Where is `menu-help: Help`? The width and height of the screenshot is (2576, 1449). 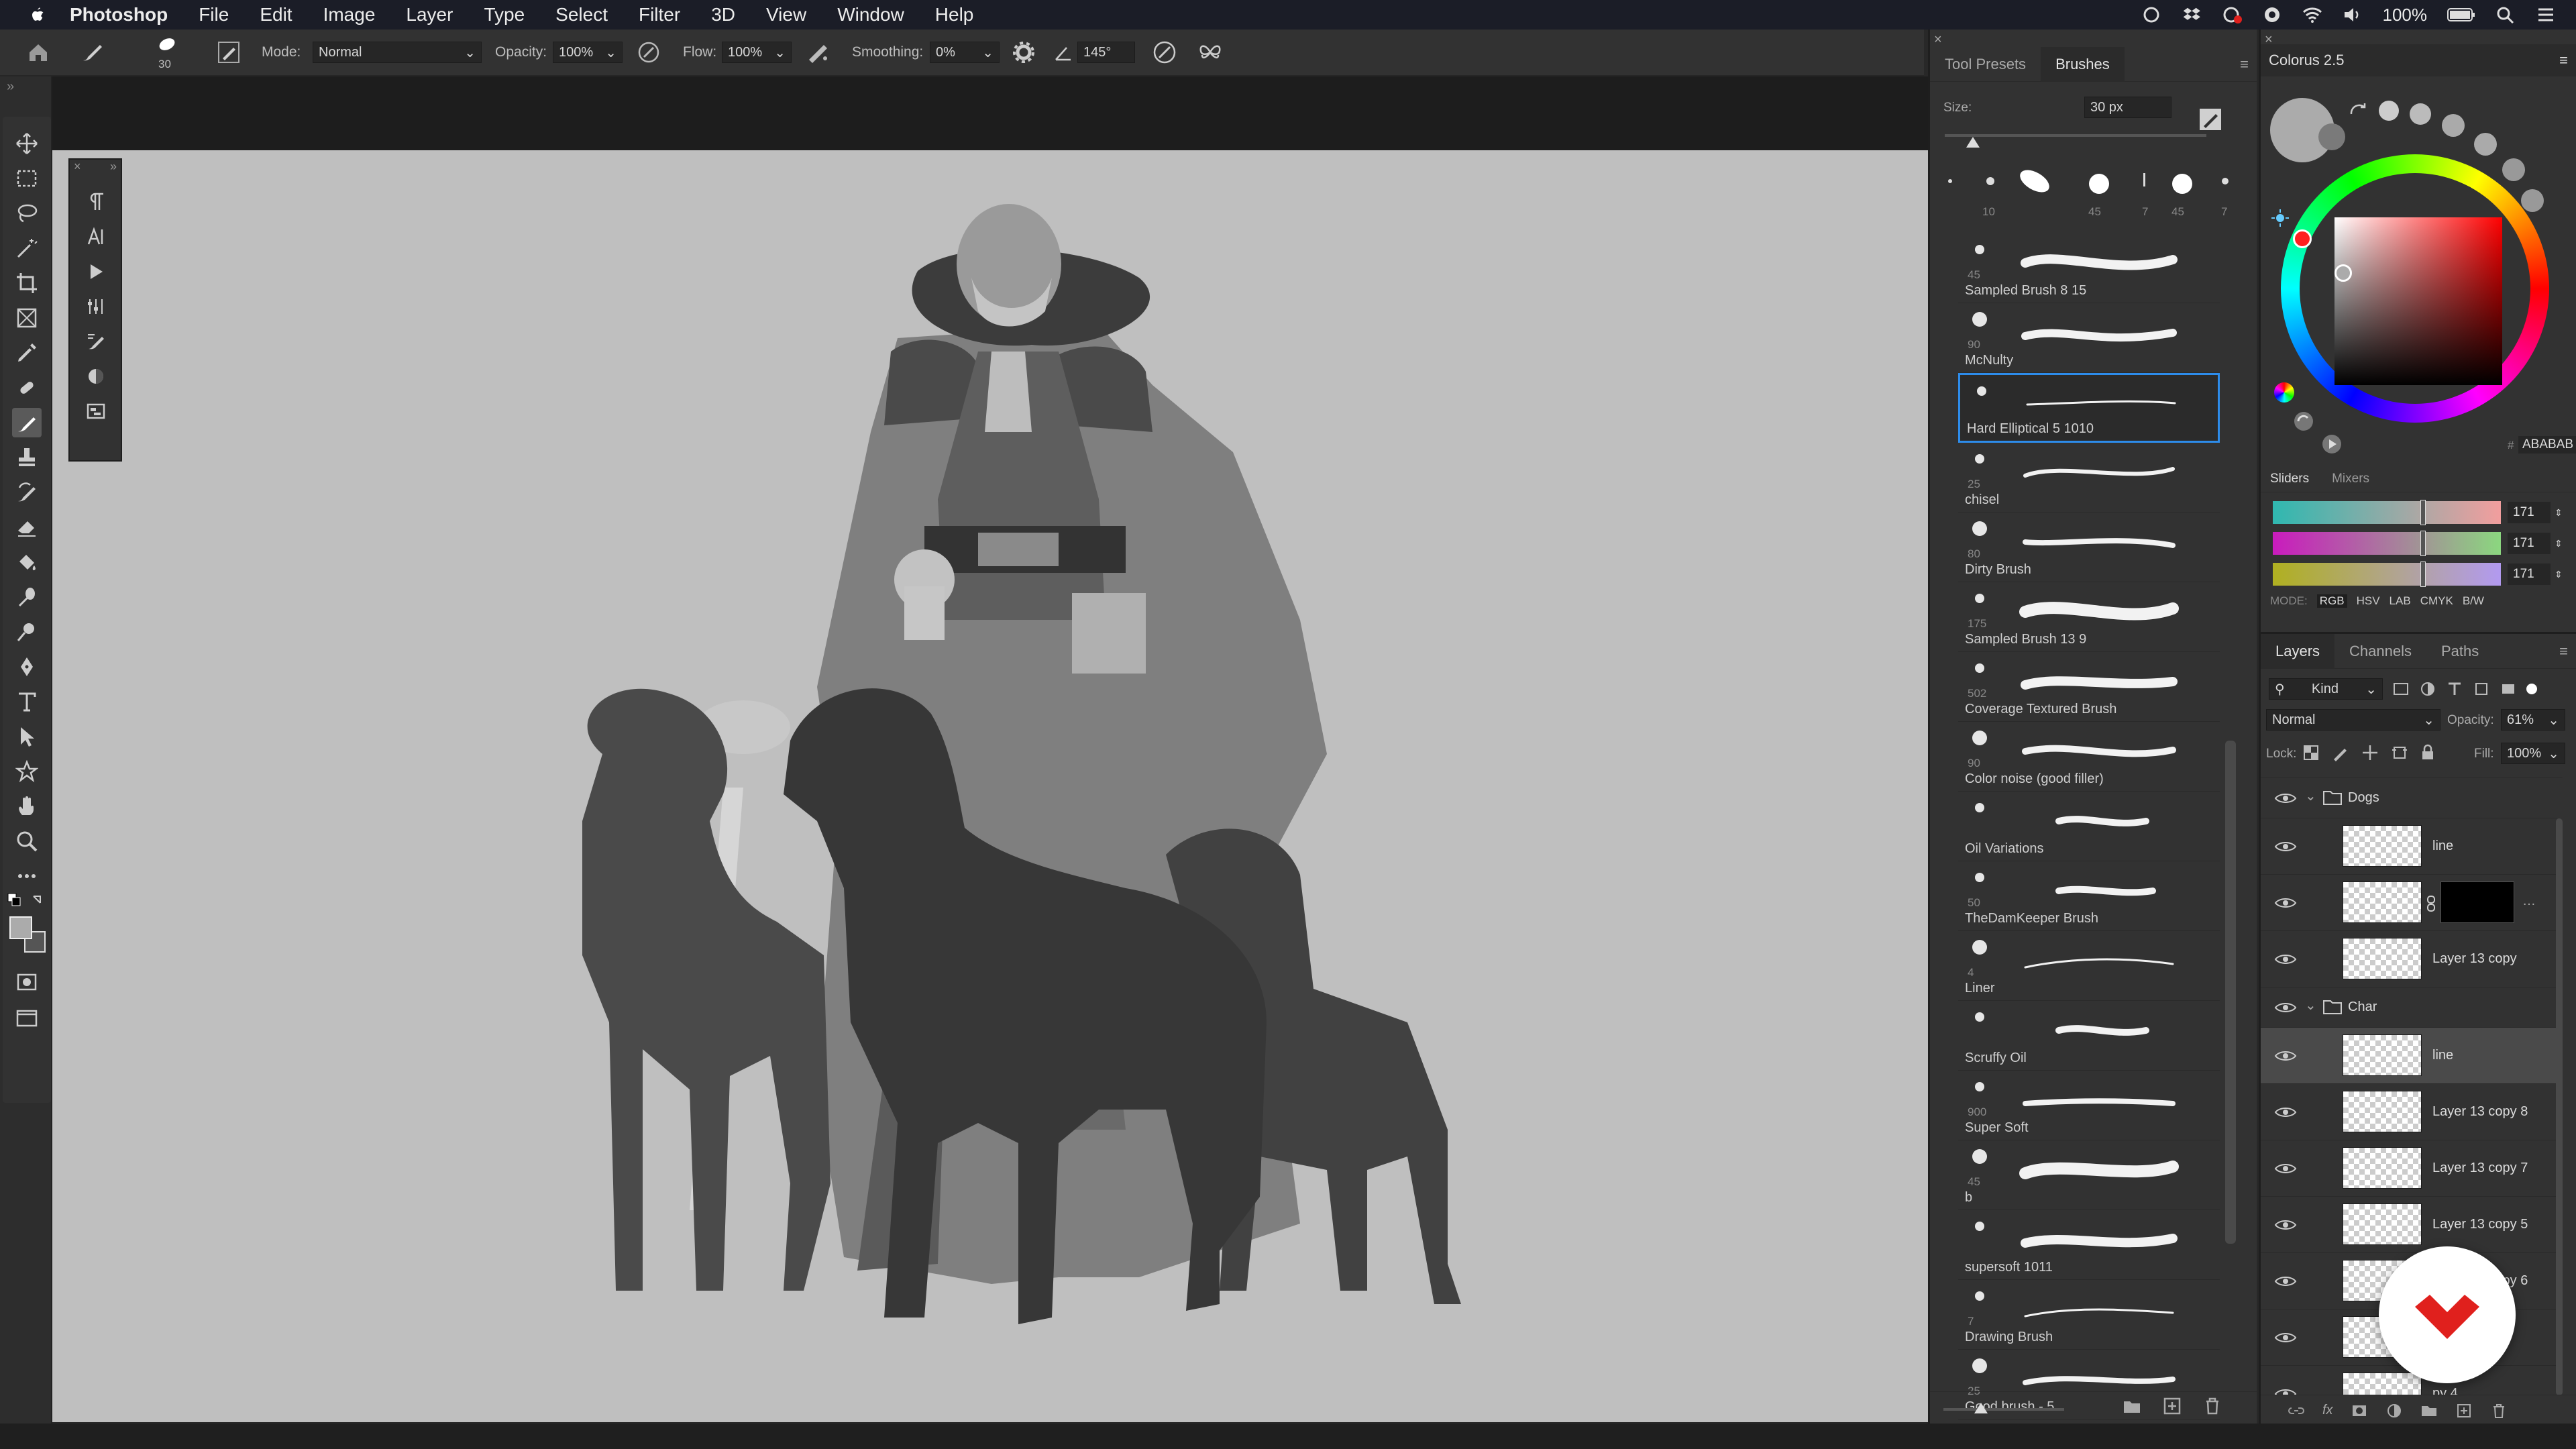 menu-help: Help is located at coordinates (954, 14).